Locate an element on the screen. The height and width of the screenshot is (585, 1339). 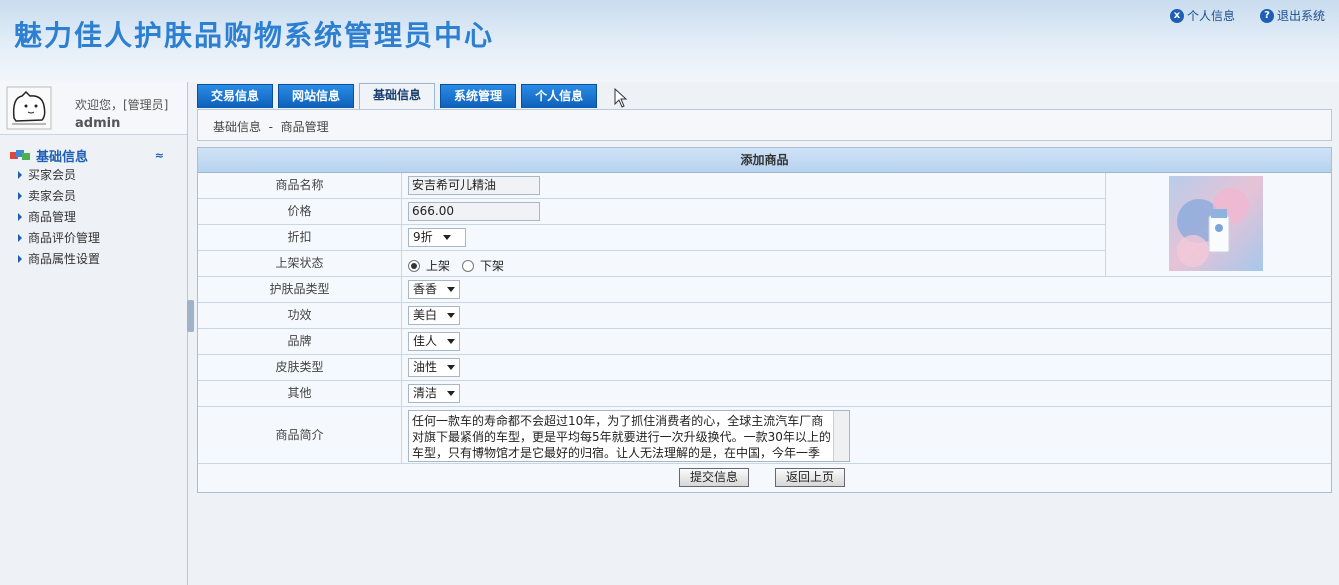
submit-button: 提交信息 is located at coordinates (714, 477).